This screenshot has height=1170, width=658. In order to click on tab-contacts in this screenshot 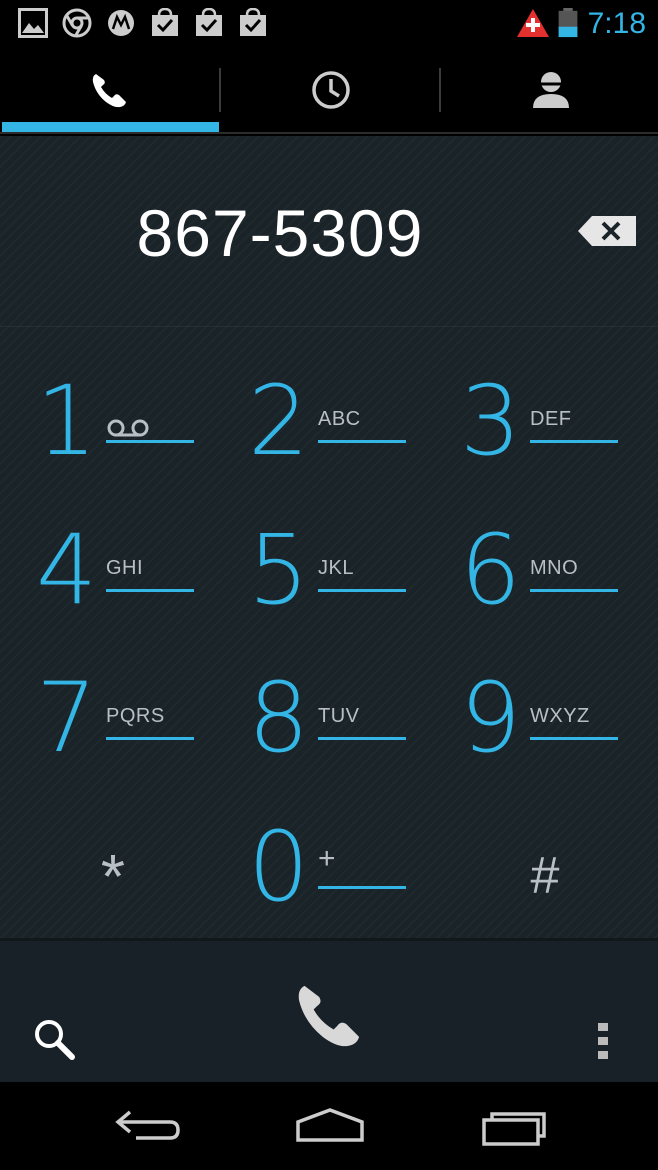, I will do `click(549, 90)`.